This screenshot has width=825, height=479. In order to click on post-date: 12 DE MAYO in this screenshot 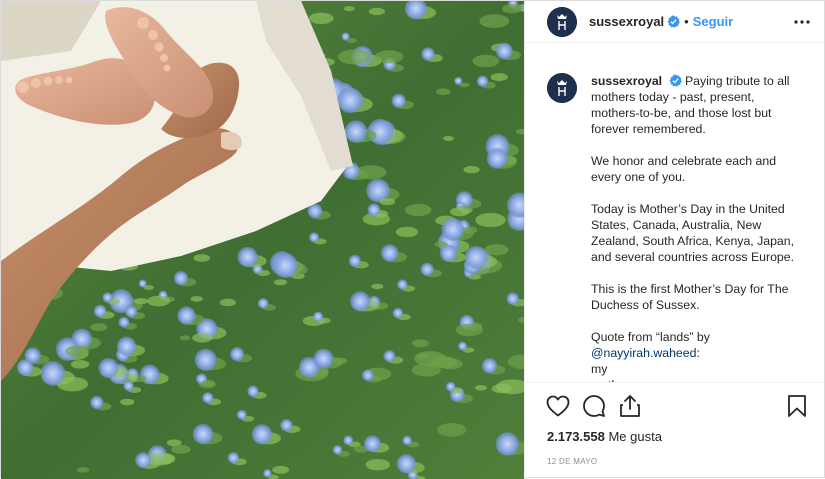, I will do `click(674, 464)`.